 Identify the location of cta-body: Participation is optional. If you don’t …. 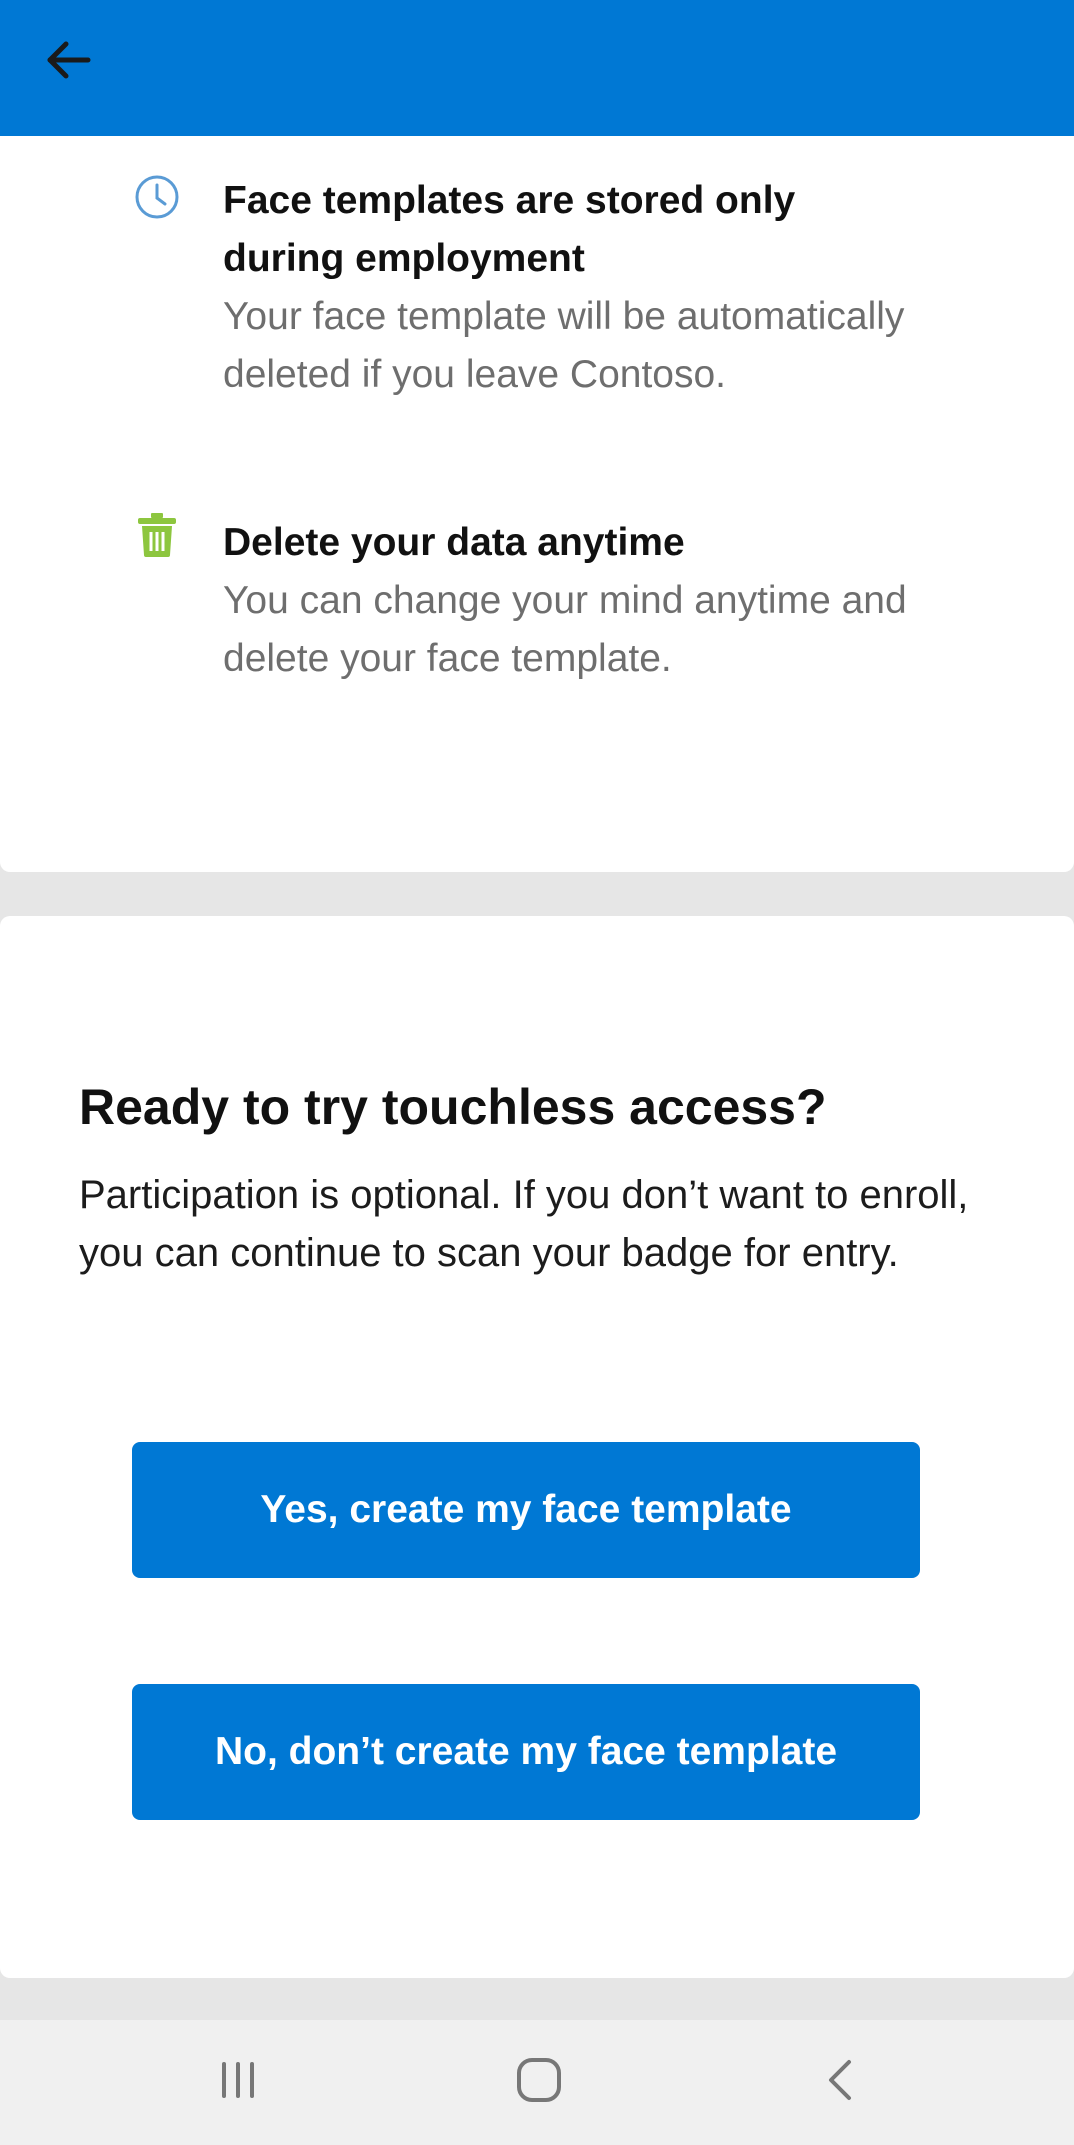
(524, 1224).